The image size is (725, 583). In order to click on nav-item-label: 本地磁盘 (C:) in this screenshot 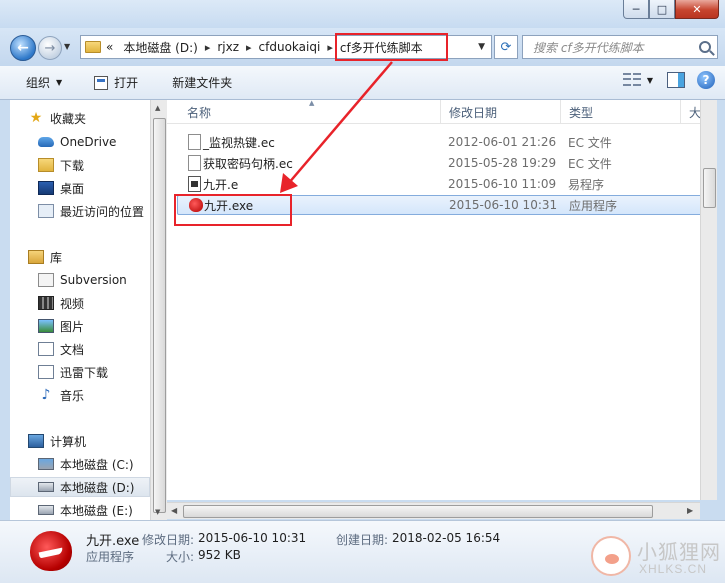, I will do `click(97, 464)`.